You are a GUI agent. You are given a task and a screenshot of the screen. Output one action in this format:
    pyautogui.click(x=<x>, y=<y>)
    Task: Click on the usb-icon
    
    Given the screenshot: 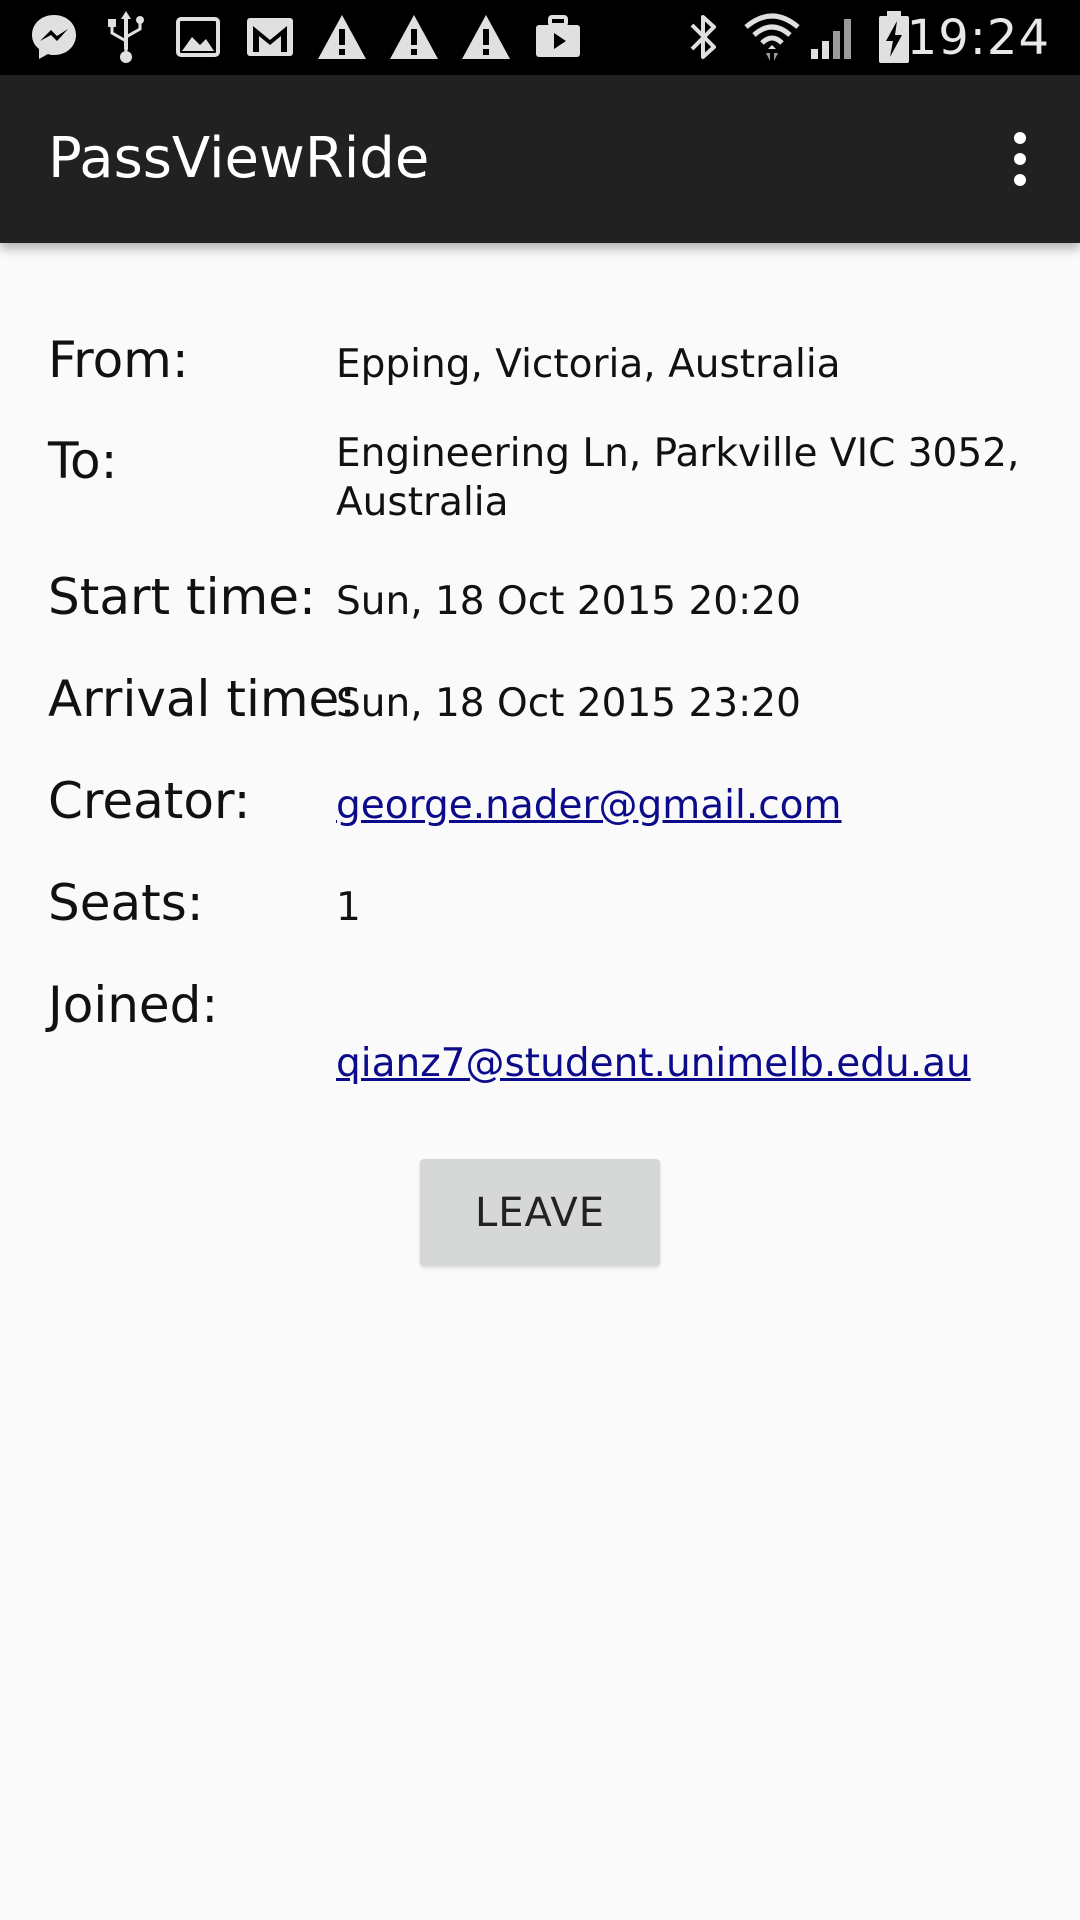 What is the action you would take?
    pyautogui.click(x=126, y=37)
    